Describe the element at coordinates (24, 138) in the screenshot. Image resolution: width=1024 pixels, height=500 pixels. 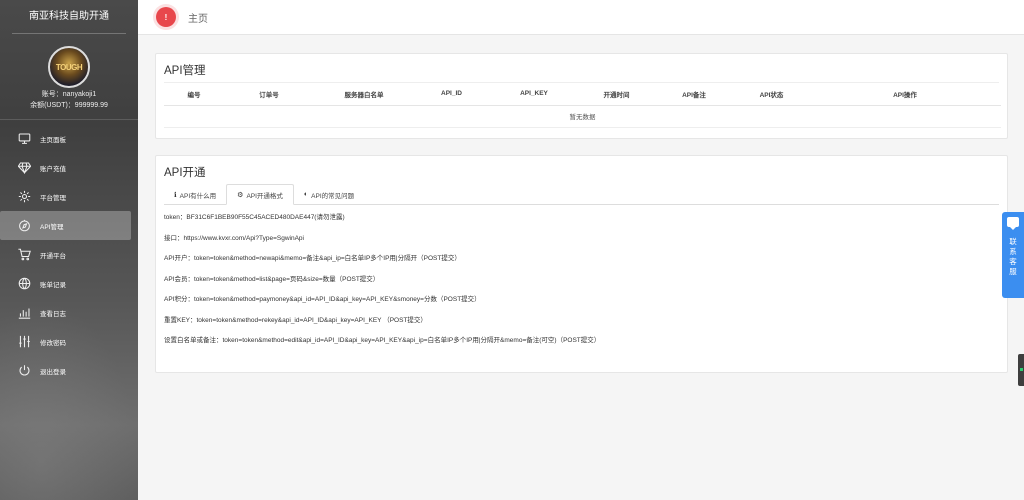
I see `monitor-icon` at that location.